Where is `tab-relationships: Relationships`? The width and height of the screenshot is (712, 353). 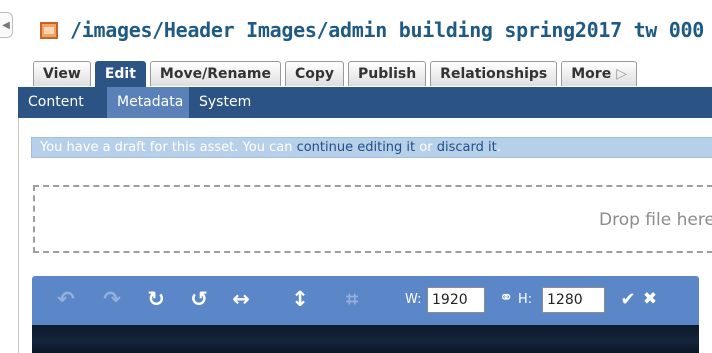
tab-relationships: Relationships is located at coordinates (494, 73).